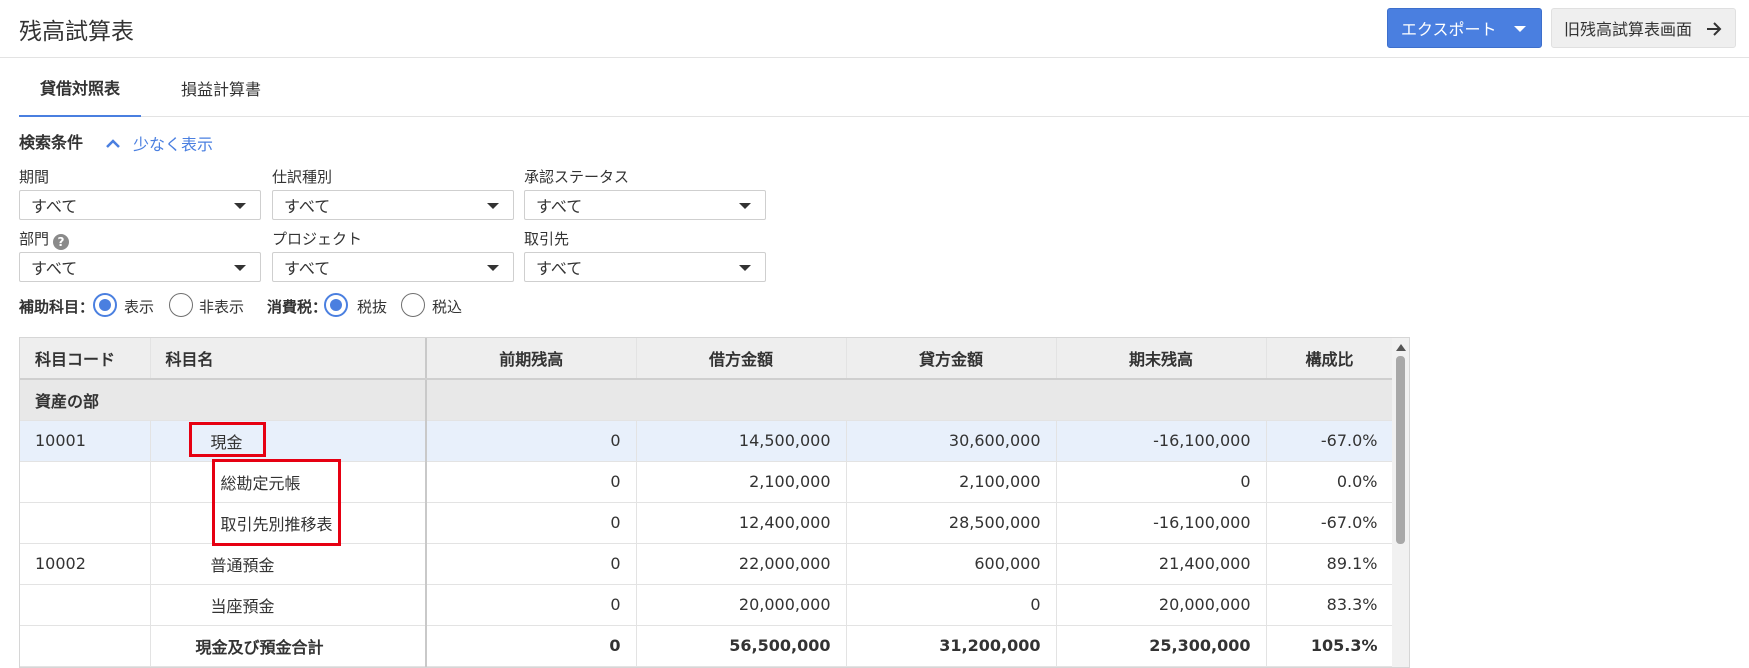  I want to click on scroll-thumb, so click(1400, 450).